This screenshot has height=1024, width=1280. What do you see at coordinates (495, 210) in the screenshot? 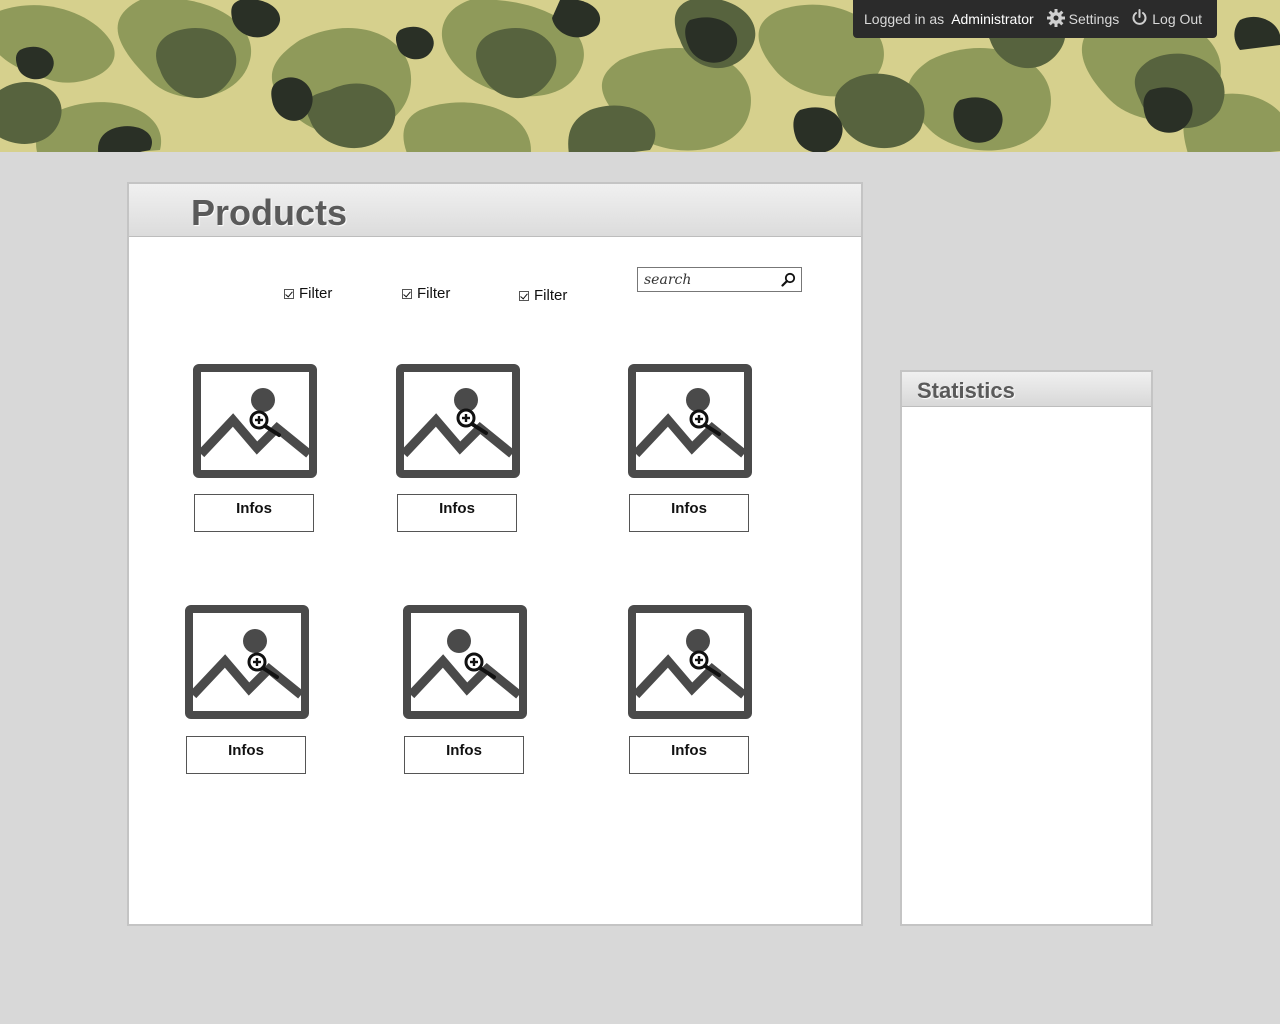
I see `products-panel-header: Products` at bounding box center [495, 210].